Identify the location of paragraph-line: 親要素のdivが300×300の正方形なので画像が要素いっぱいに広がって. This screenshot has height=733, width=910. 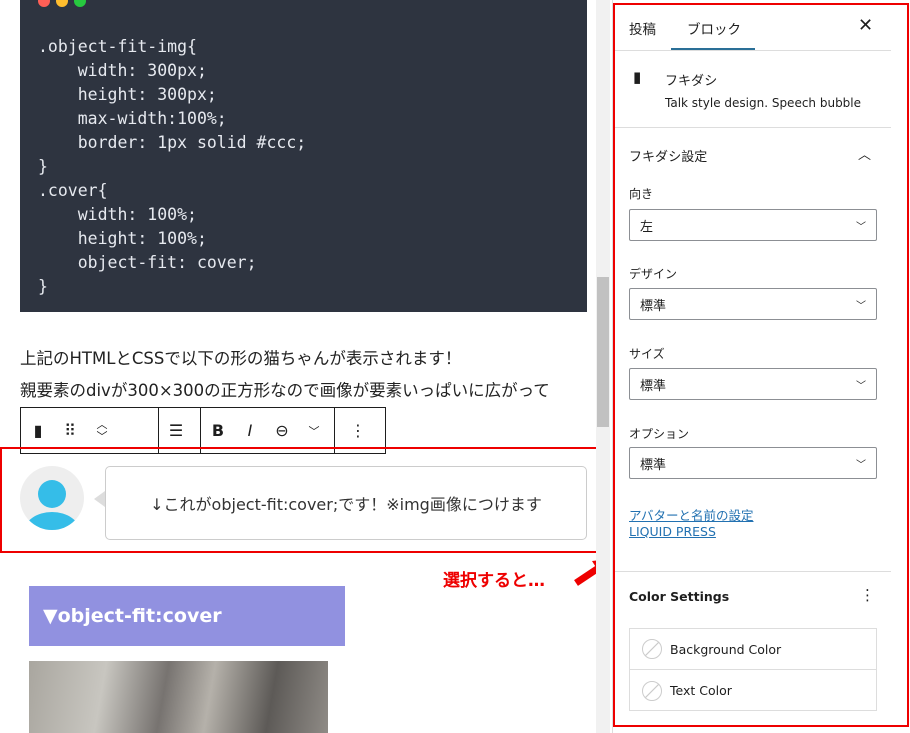
(285, 389).